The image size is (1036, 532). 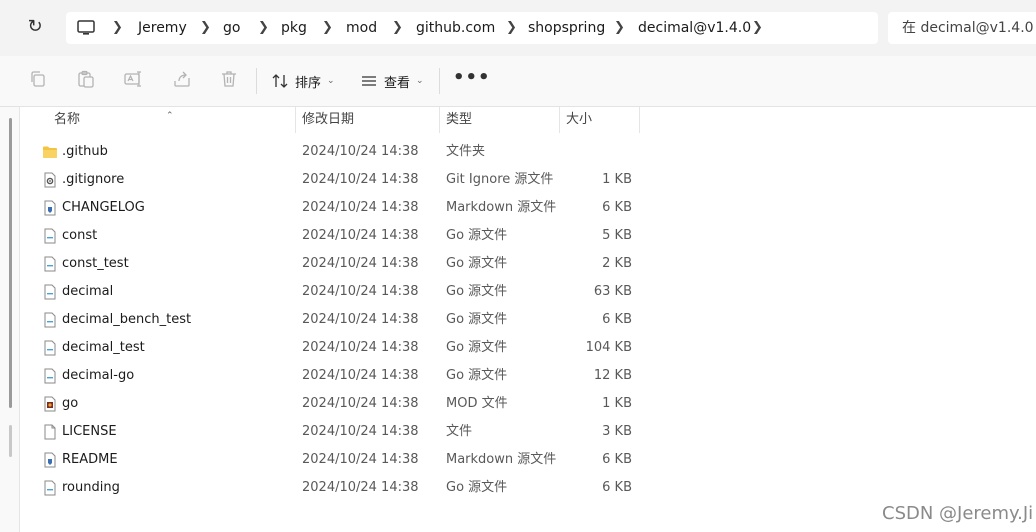 What do you see at coordinates (162, 28) in the screenshot?
I see `breadcrumb-item-jeremy: Jeremy` at bounding box center [162, 28].